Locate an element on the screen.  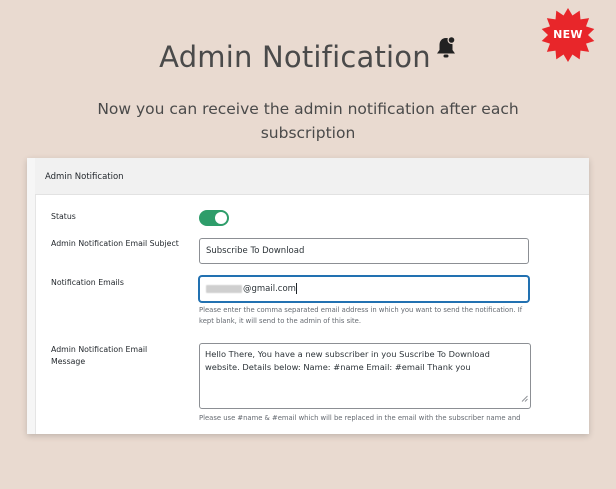
panel-header-title: Admin Notification is located at coordinates (84, 177).